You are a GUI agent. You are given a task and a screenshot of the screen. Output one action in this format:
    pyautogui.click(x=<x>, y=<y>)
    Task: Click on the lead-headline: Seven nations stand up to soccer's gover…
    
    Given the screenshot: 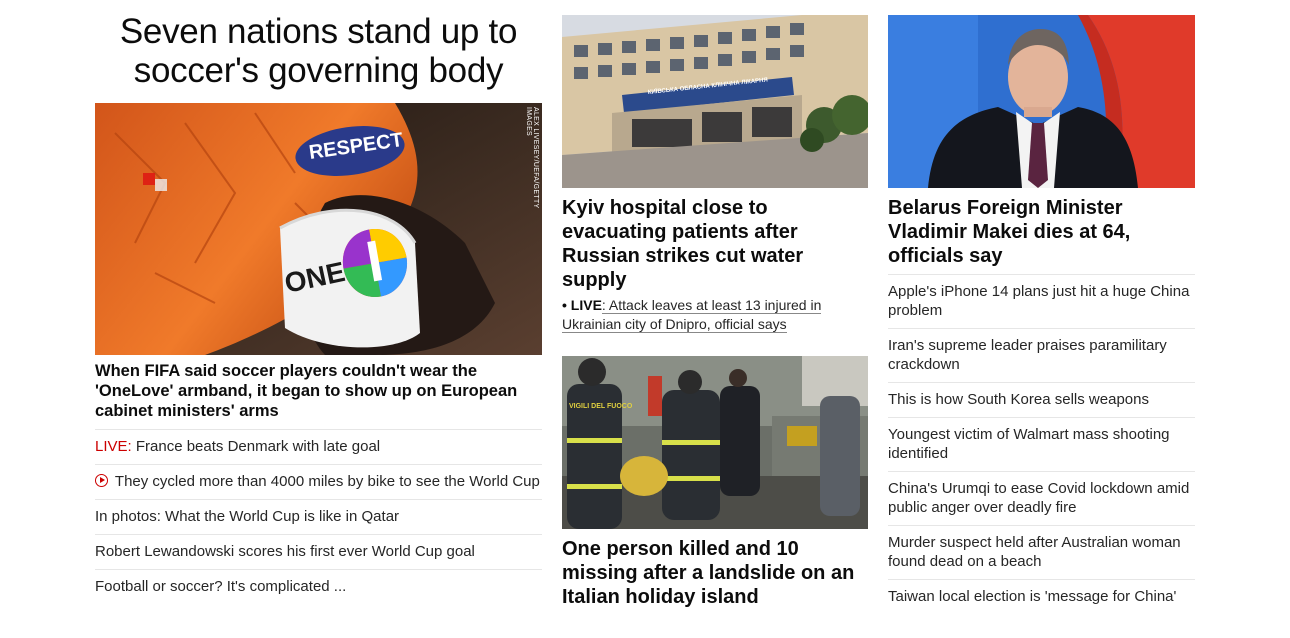 What is the action you would take?
    pyautogui.click(x=318, y=51)
    